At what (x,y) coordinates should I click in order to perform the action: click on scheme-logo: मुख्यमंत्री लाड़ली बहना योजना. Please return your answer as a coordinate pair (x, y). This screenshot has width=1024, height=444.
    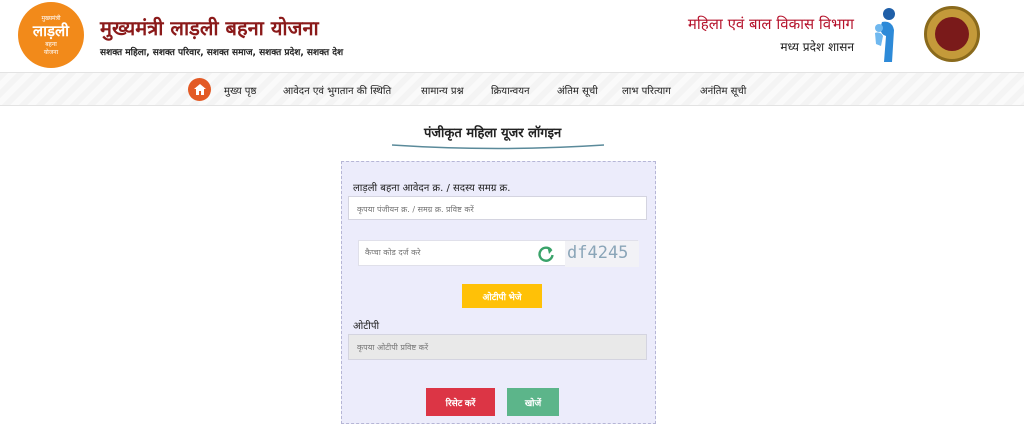
    Looking at the image, I should click on (51, 35).